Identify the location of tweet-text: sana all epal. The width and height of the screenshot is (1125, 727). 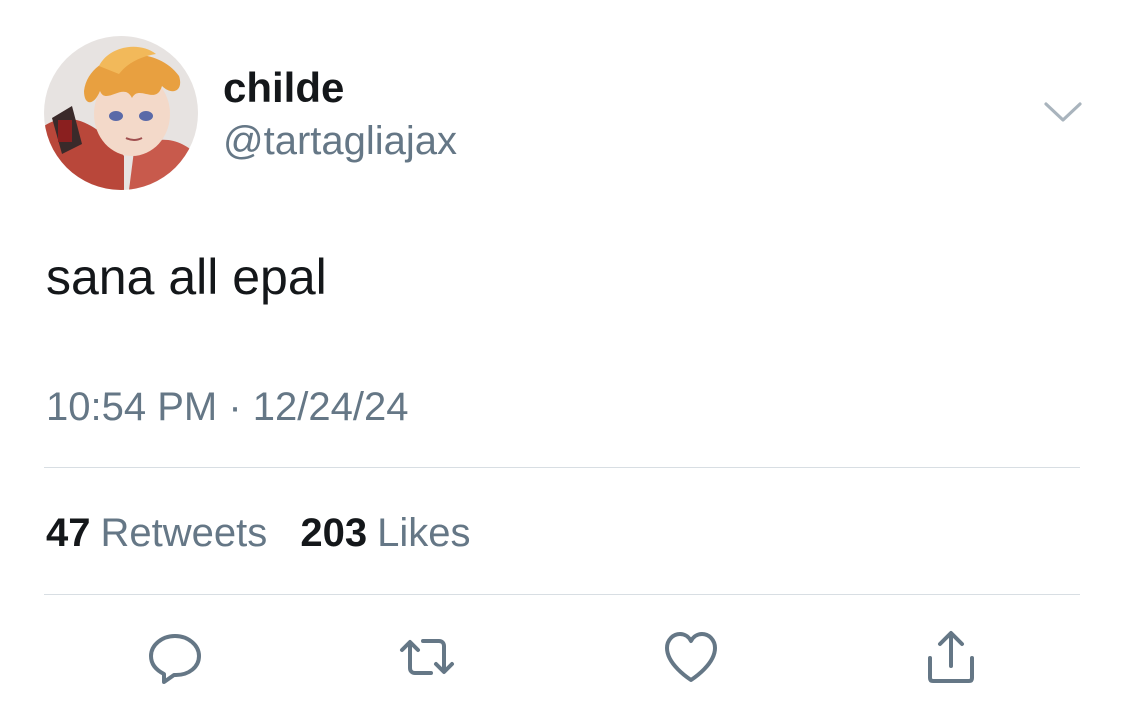
(186, 277).